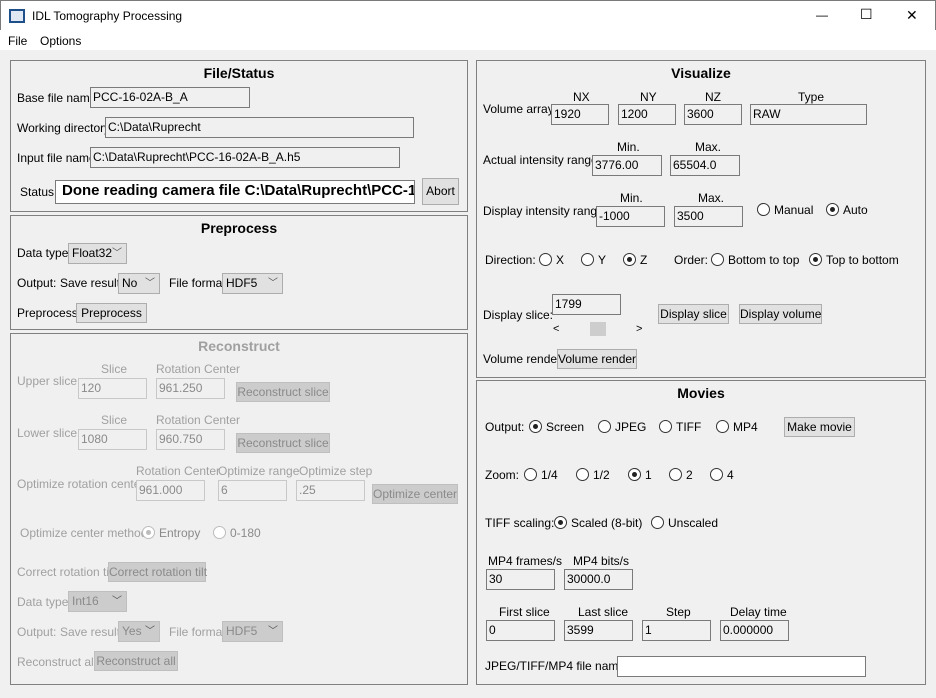 This screenshot has width=936, height=698. What do you see at coordinates (741, 666) in the screenshot?
I see `movie-file-name-input` at bounding box center [741, 666].